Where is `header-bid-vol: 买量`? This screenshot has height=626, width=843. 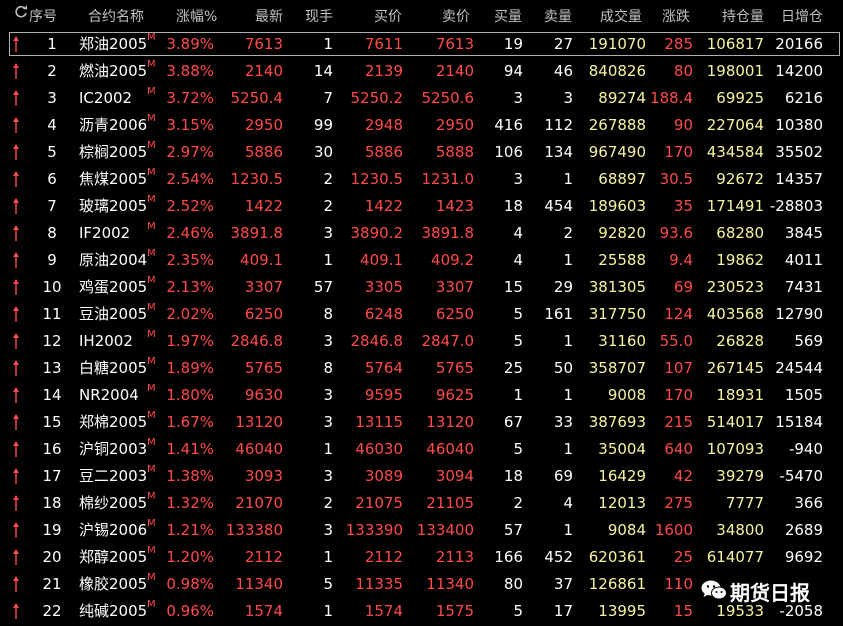 header-bid-vol: 买量 is located at coordinates (508, 16).